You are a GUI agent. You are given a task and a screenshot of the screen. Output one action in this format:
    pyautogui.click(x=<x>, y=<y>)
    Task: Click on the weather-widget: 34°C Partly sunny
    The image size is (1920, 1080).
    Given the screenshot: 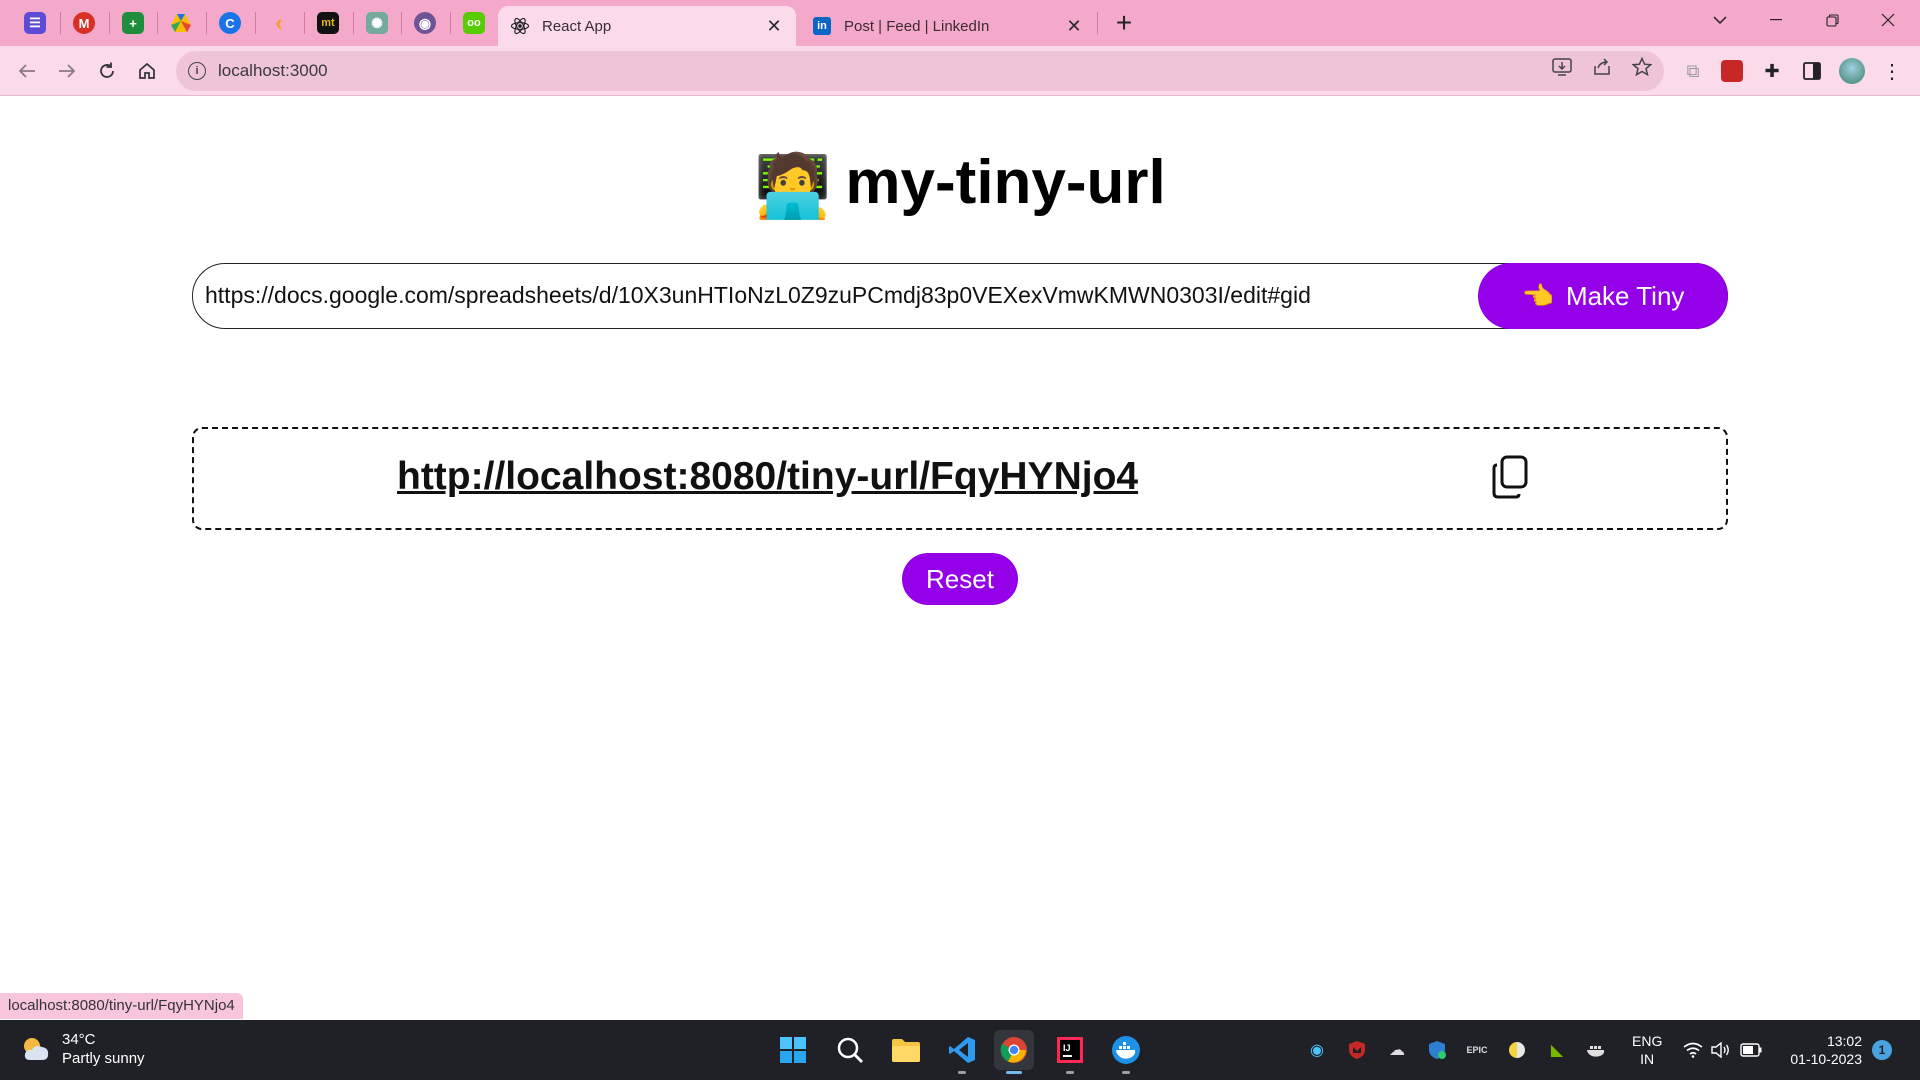 What is the action you would take?
    pyautogui.click(x=82, y=1049)
    